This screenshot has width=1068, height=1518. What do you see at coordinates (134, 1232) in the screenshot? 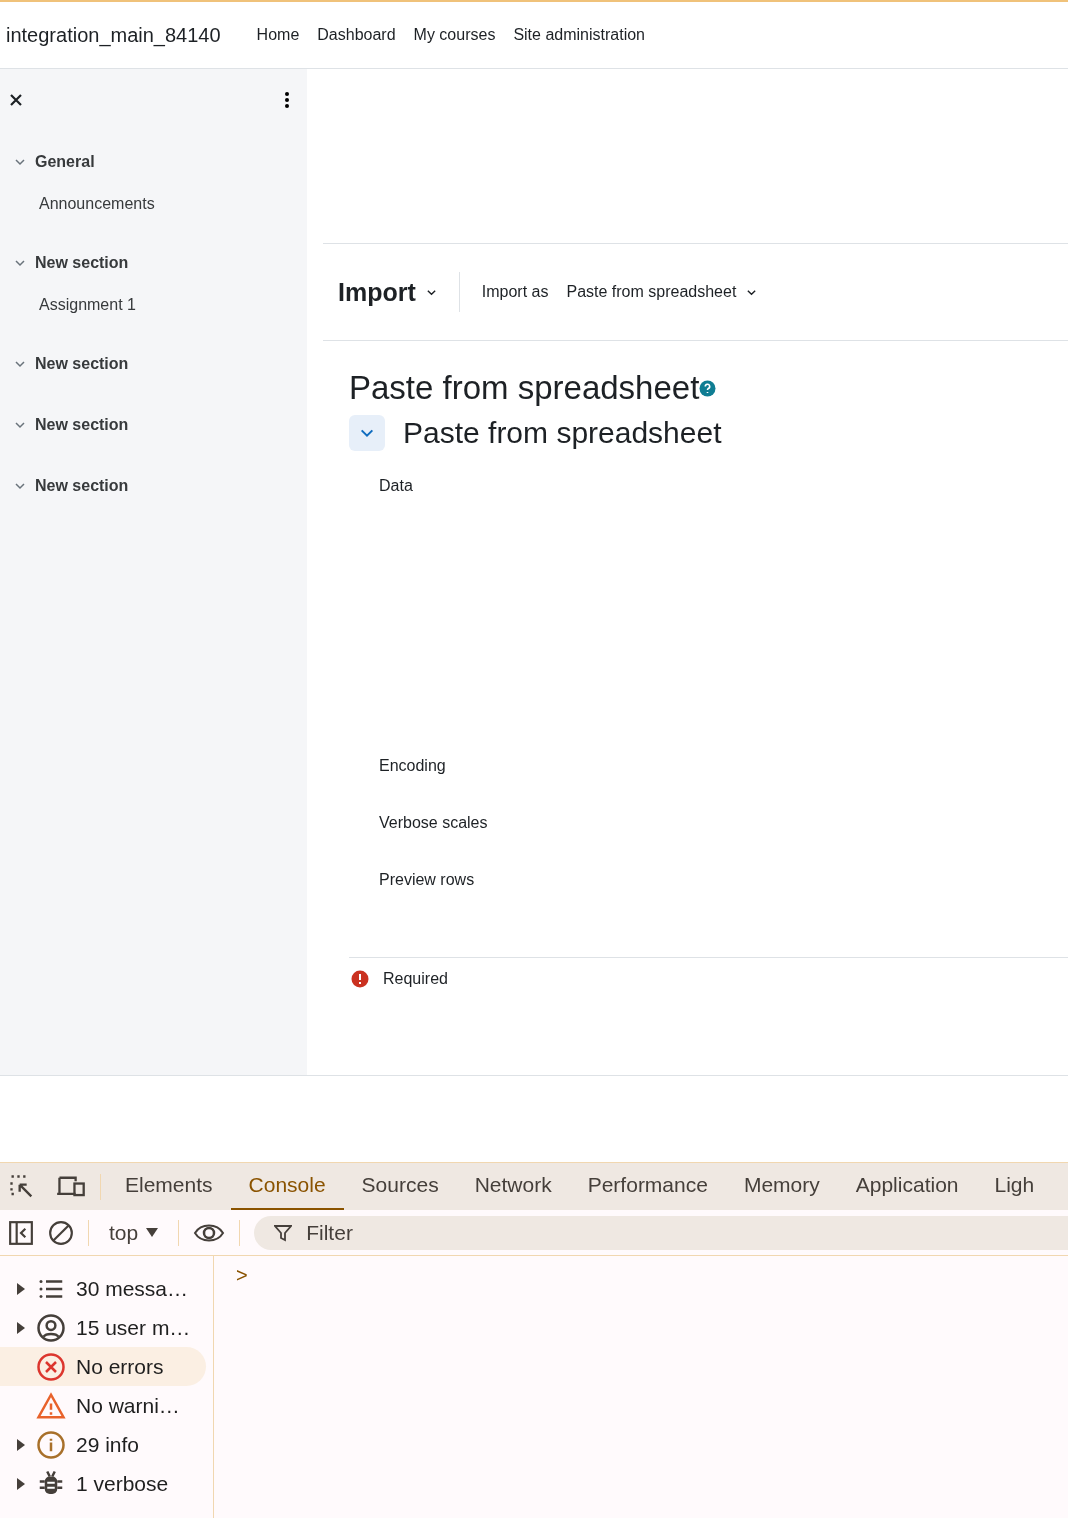
I see `context-select: top` at bounding box center [134, 1232].